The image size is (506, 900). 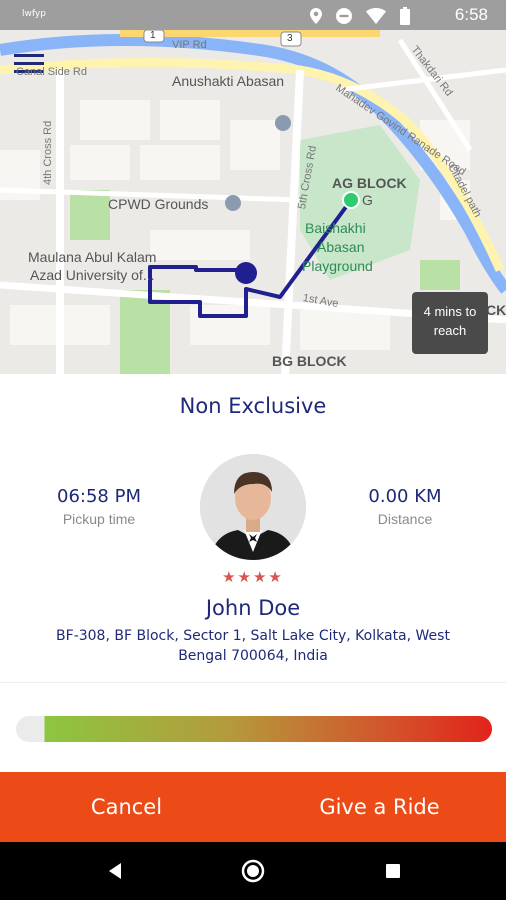 What do you see at coordinates (99, 496) in the screenshot?
I see `pickup-time-value: 06:58 PM` at bounding box center [99, 496].